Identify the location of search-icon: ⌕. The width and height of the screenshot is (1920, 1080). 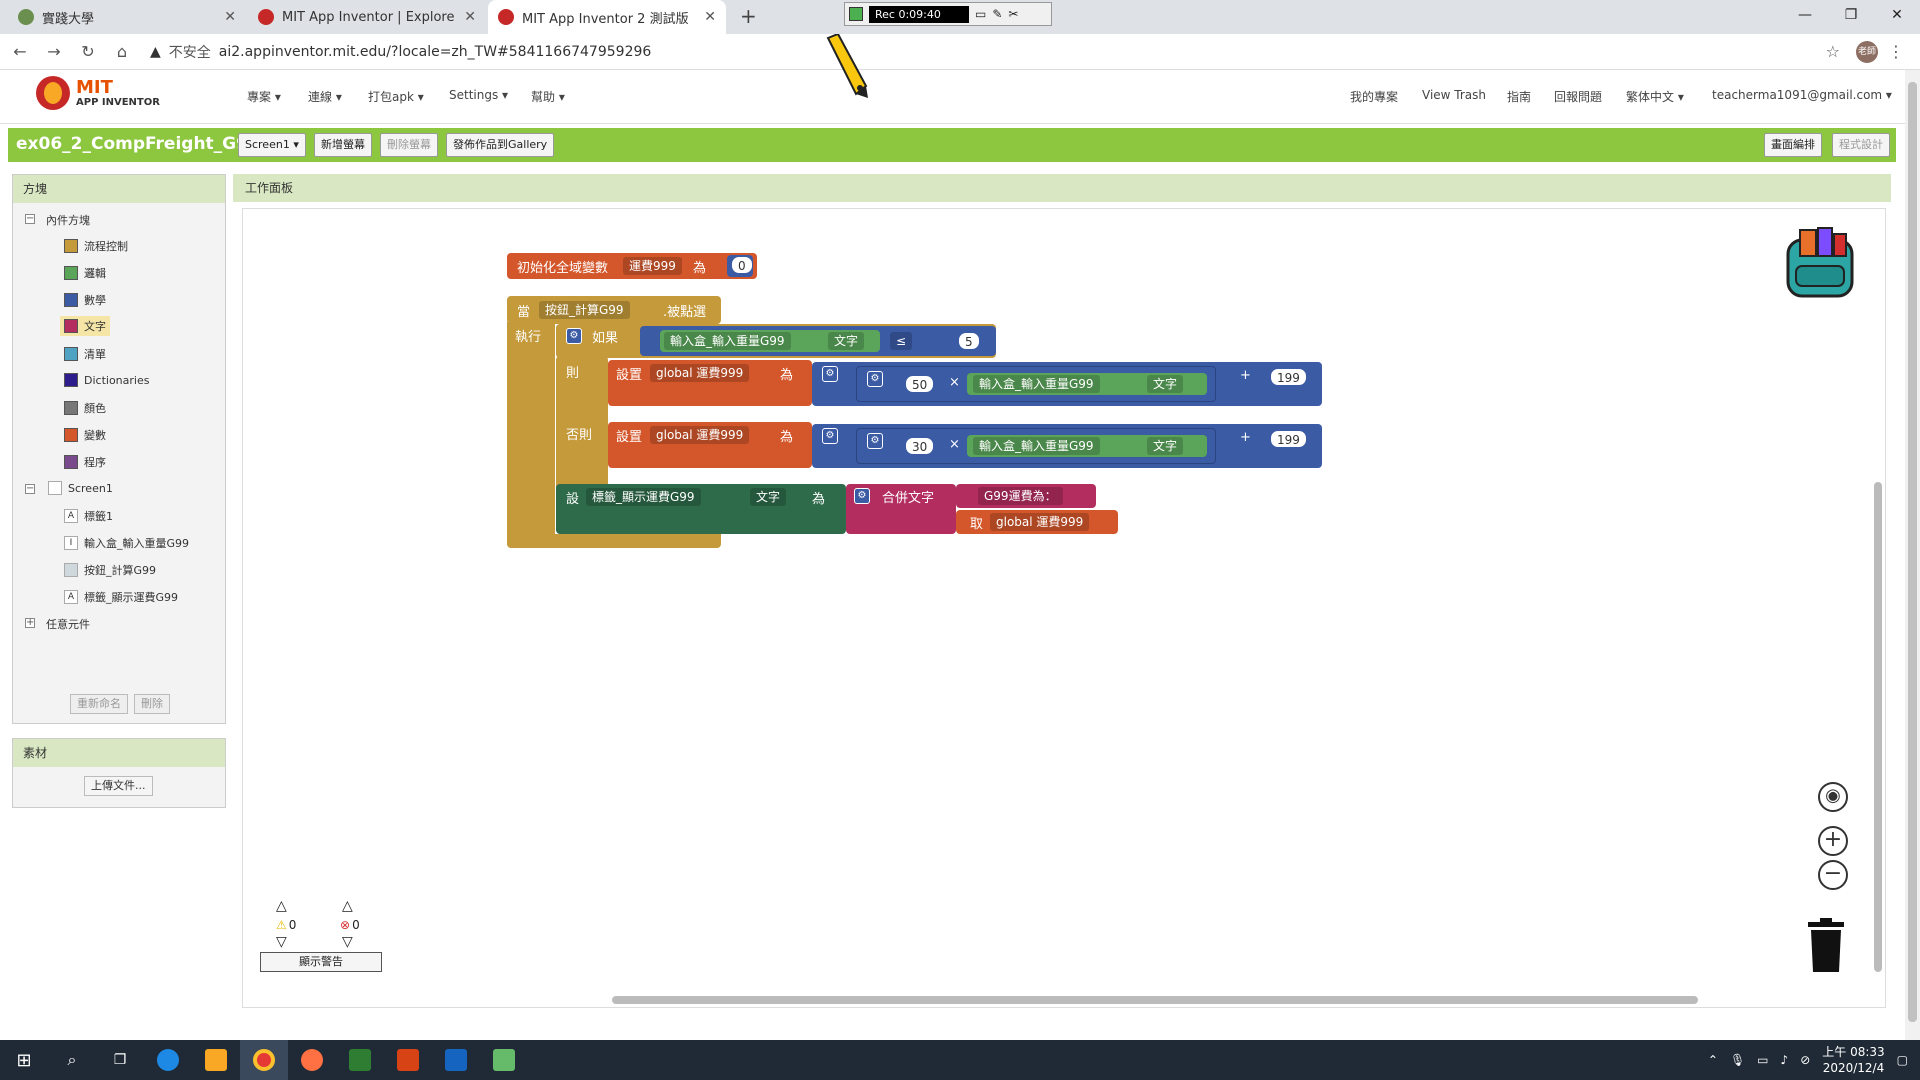
(72, 1060).